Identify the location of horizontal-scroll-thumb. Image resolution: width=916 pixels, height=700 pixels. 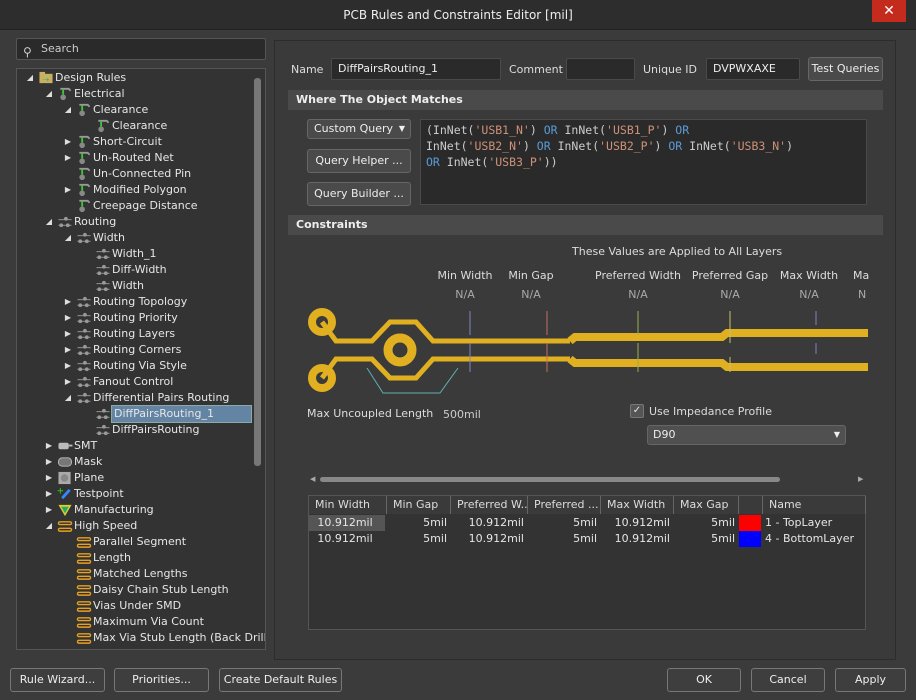
(550, 479).